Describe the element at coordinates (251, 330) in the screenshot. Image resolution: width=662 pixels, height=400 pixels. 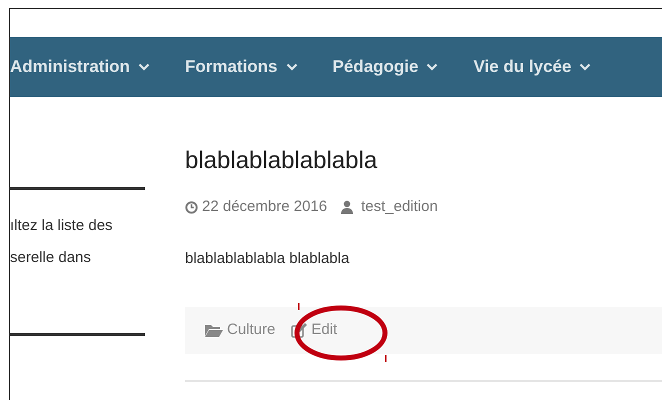
I see `category-link: Culture` at that location.